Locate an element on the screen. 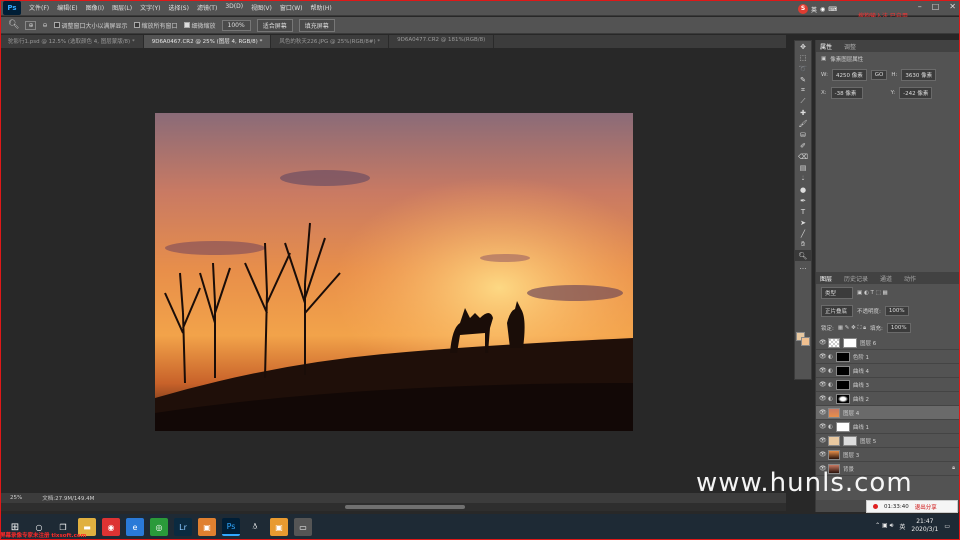 The height and width of the screenshot is (540, 960). tab-adjustments: 调整 is located at coordinates (850, 46).